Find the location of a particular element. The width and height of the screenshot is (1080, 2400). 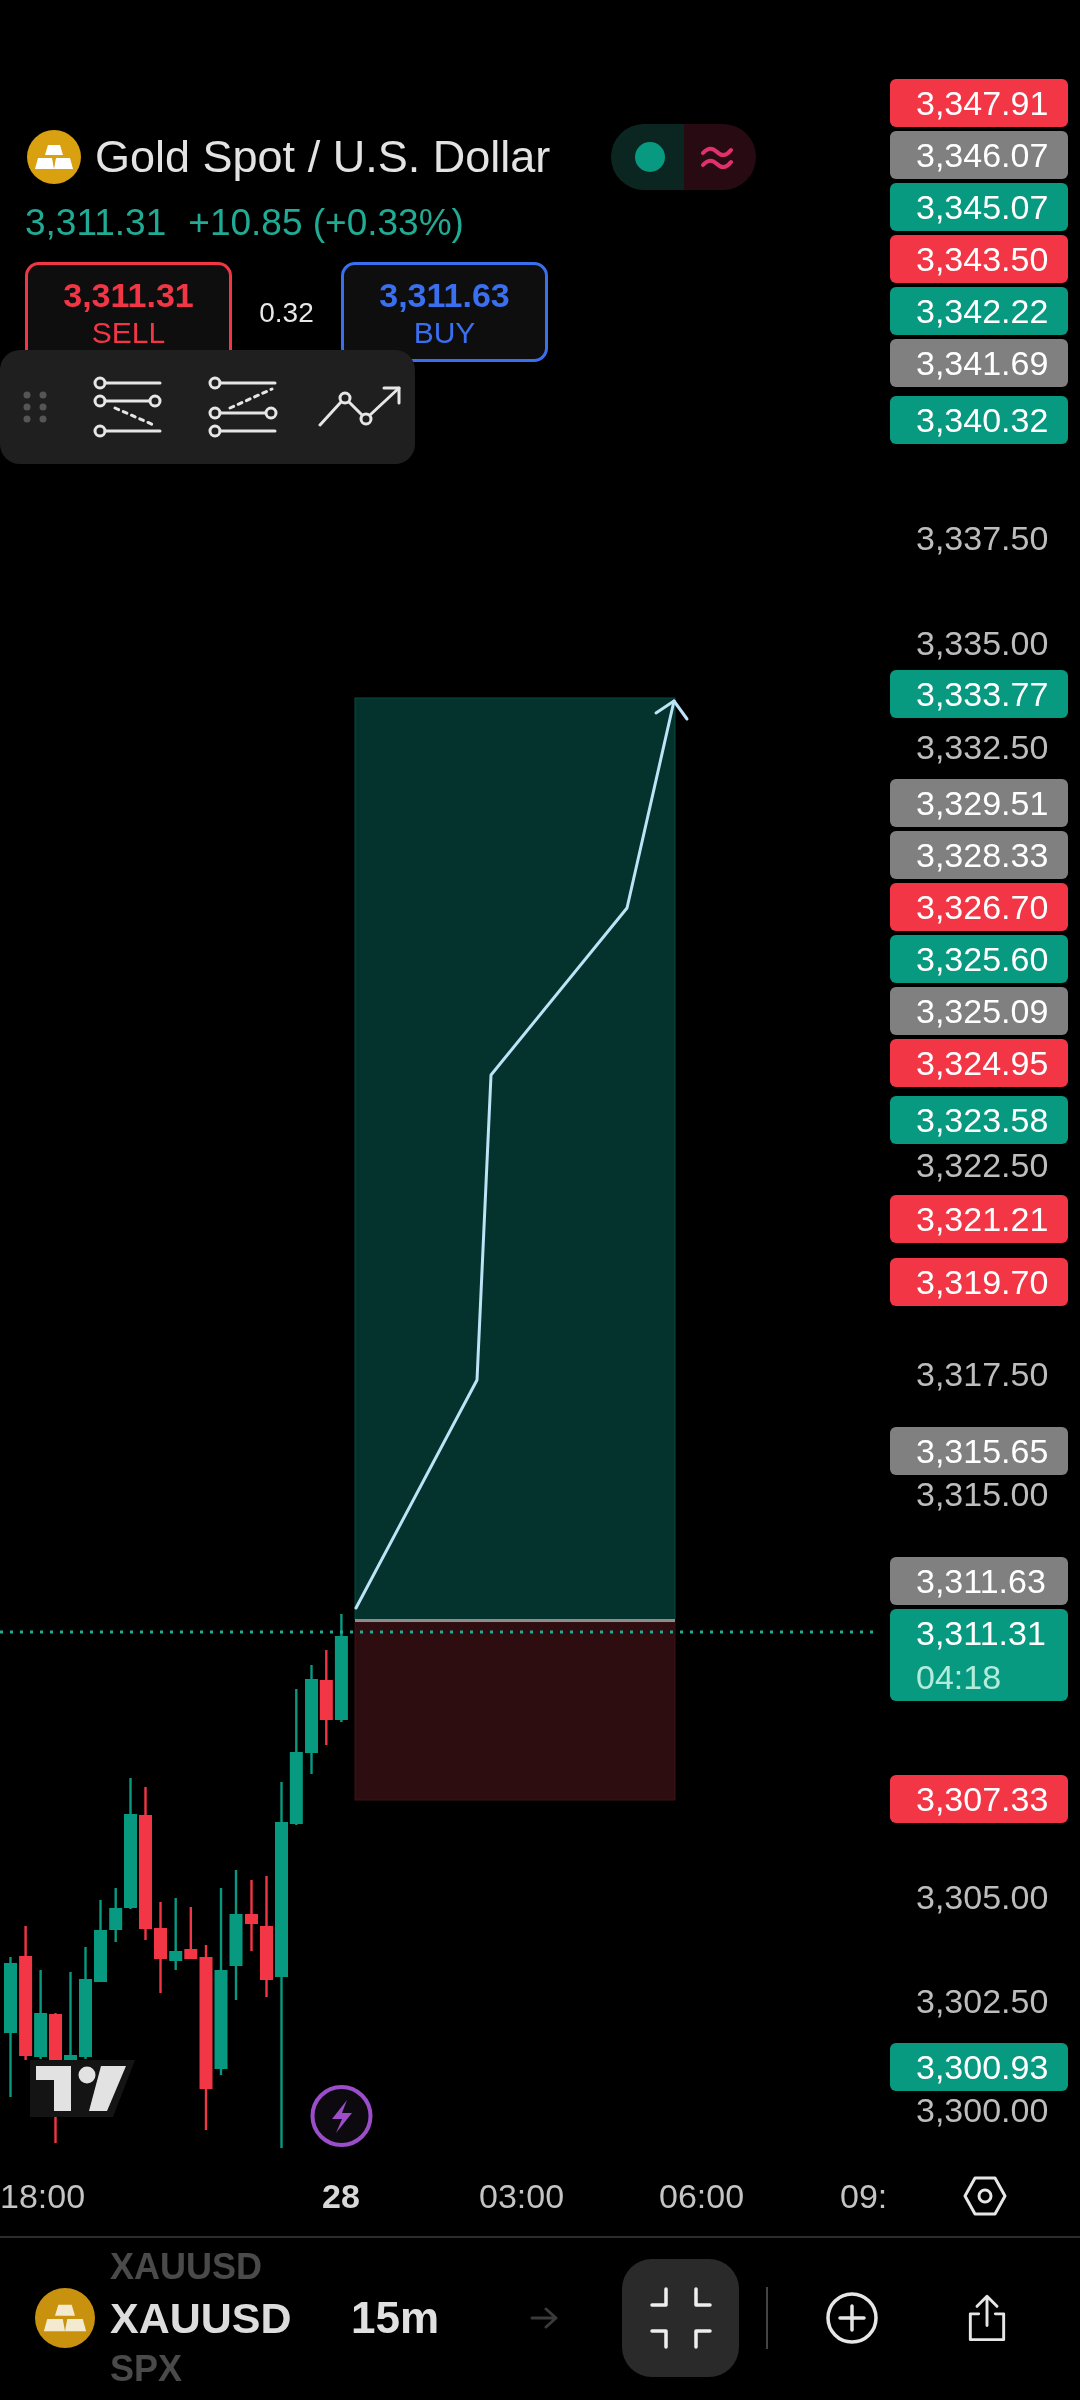

price-tag: 3,307.33 is located at coordinates (979, 1799).